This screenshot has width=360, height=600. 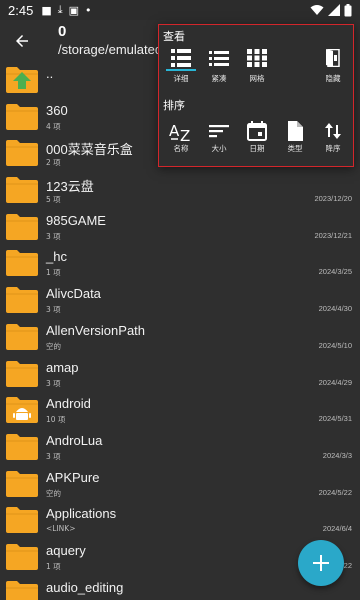 What do you see at coordinates (181, 78) in the screenshot?
I see `view-detail-label: 详细` at bounding box center [181, 78].